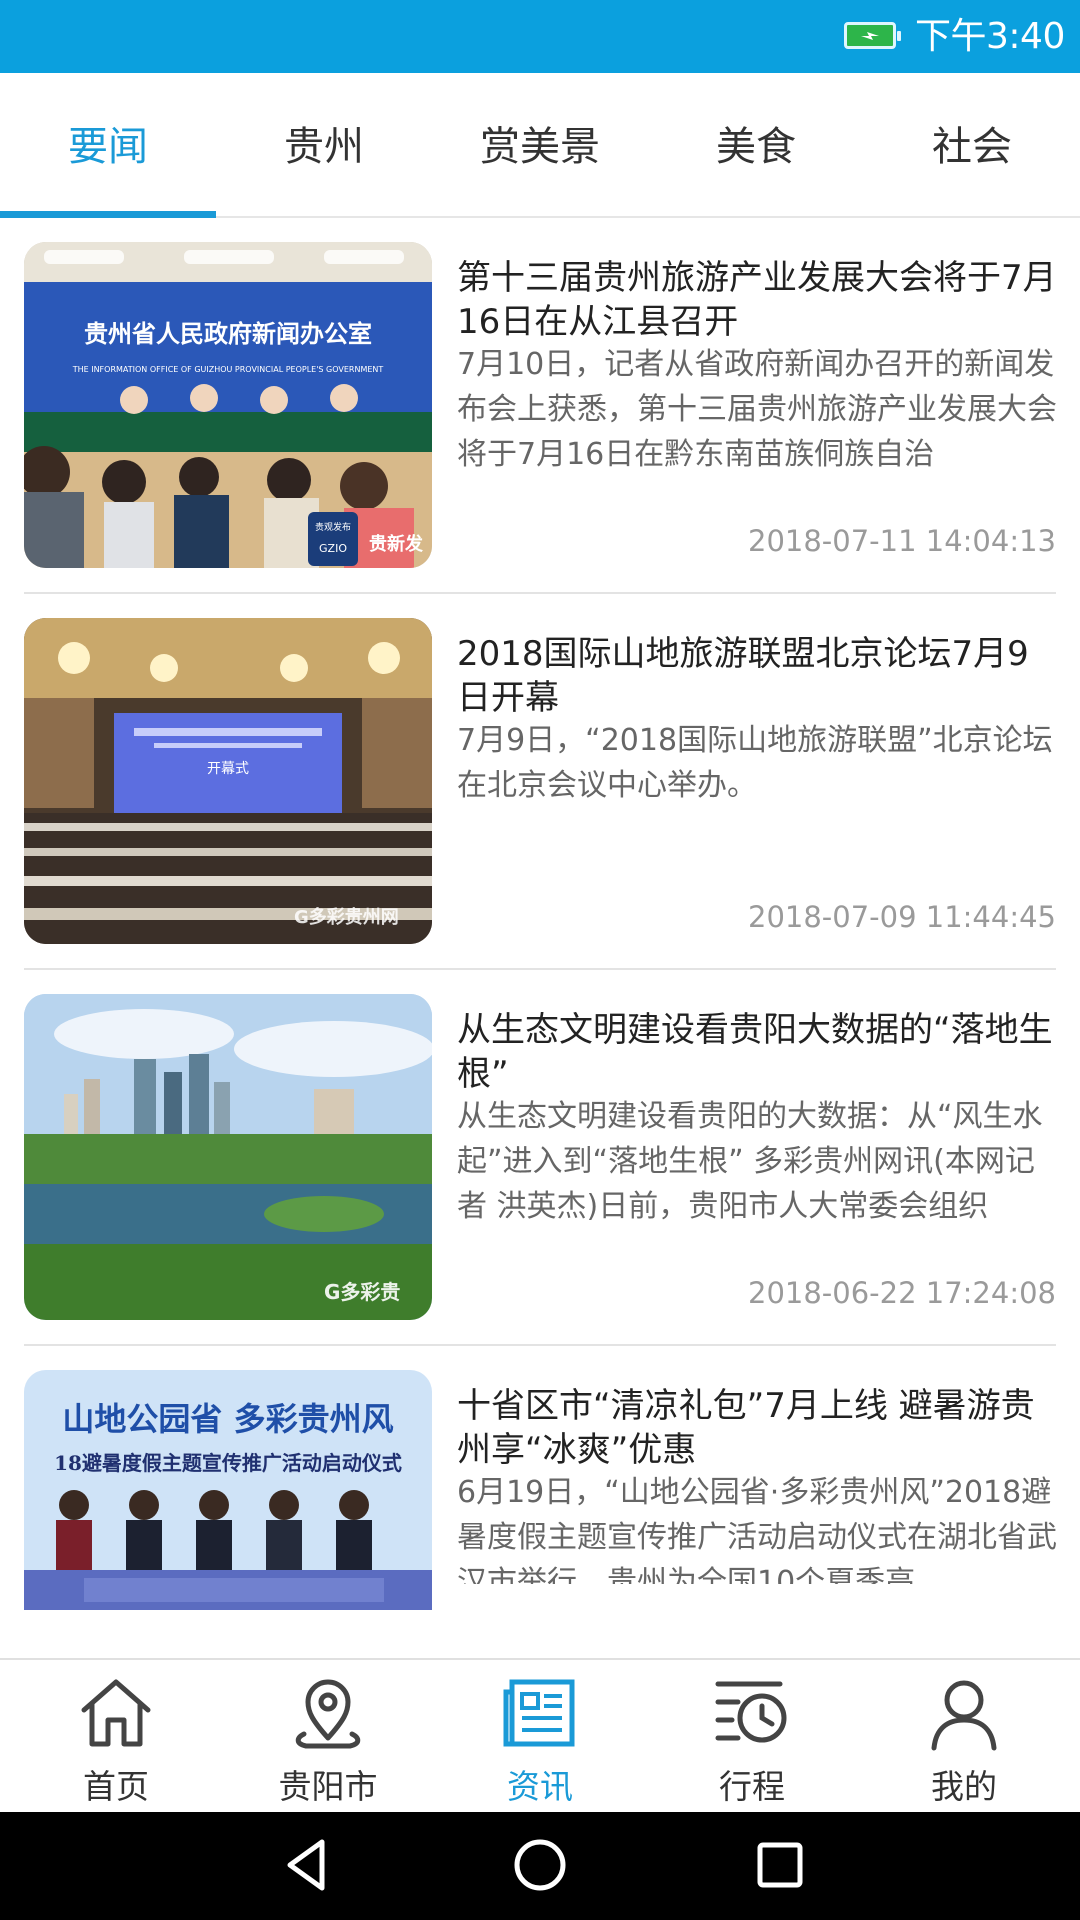 The height and width of the screenshot is (1920, 1080). I want to click on news-thumbnail: G多彩贵, so click(228, 1157).